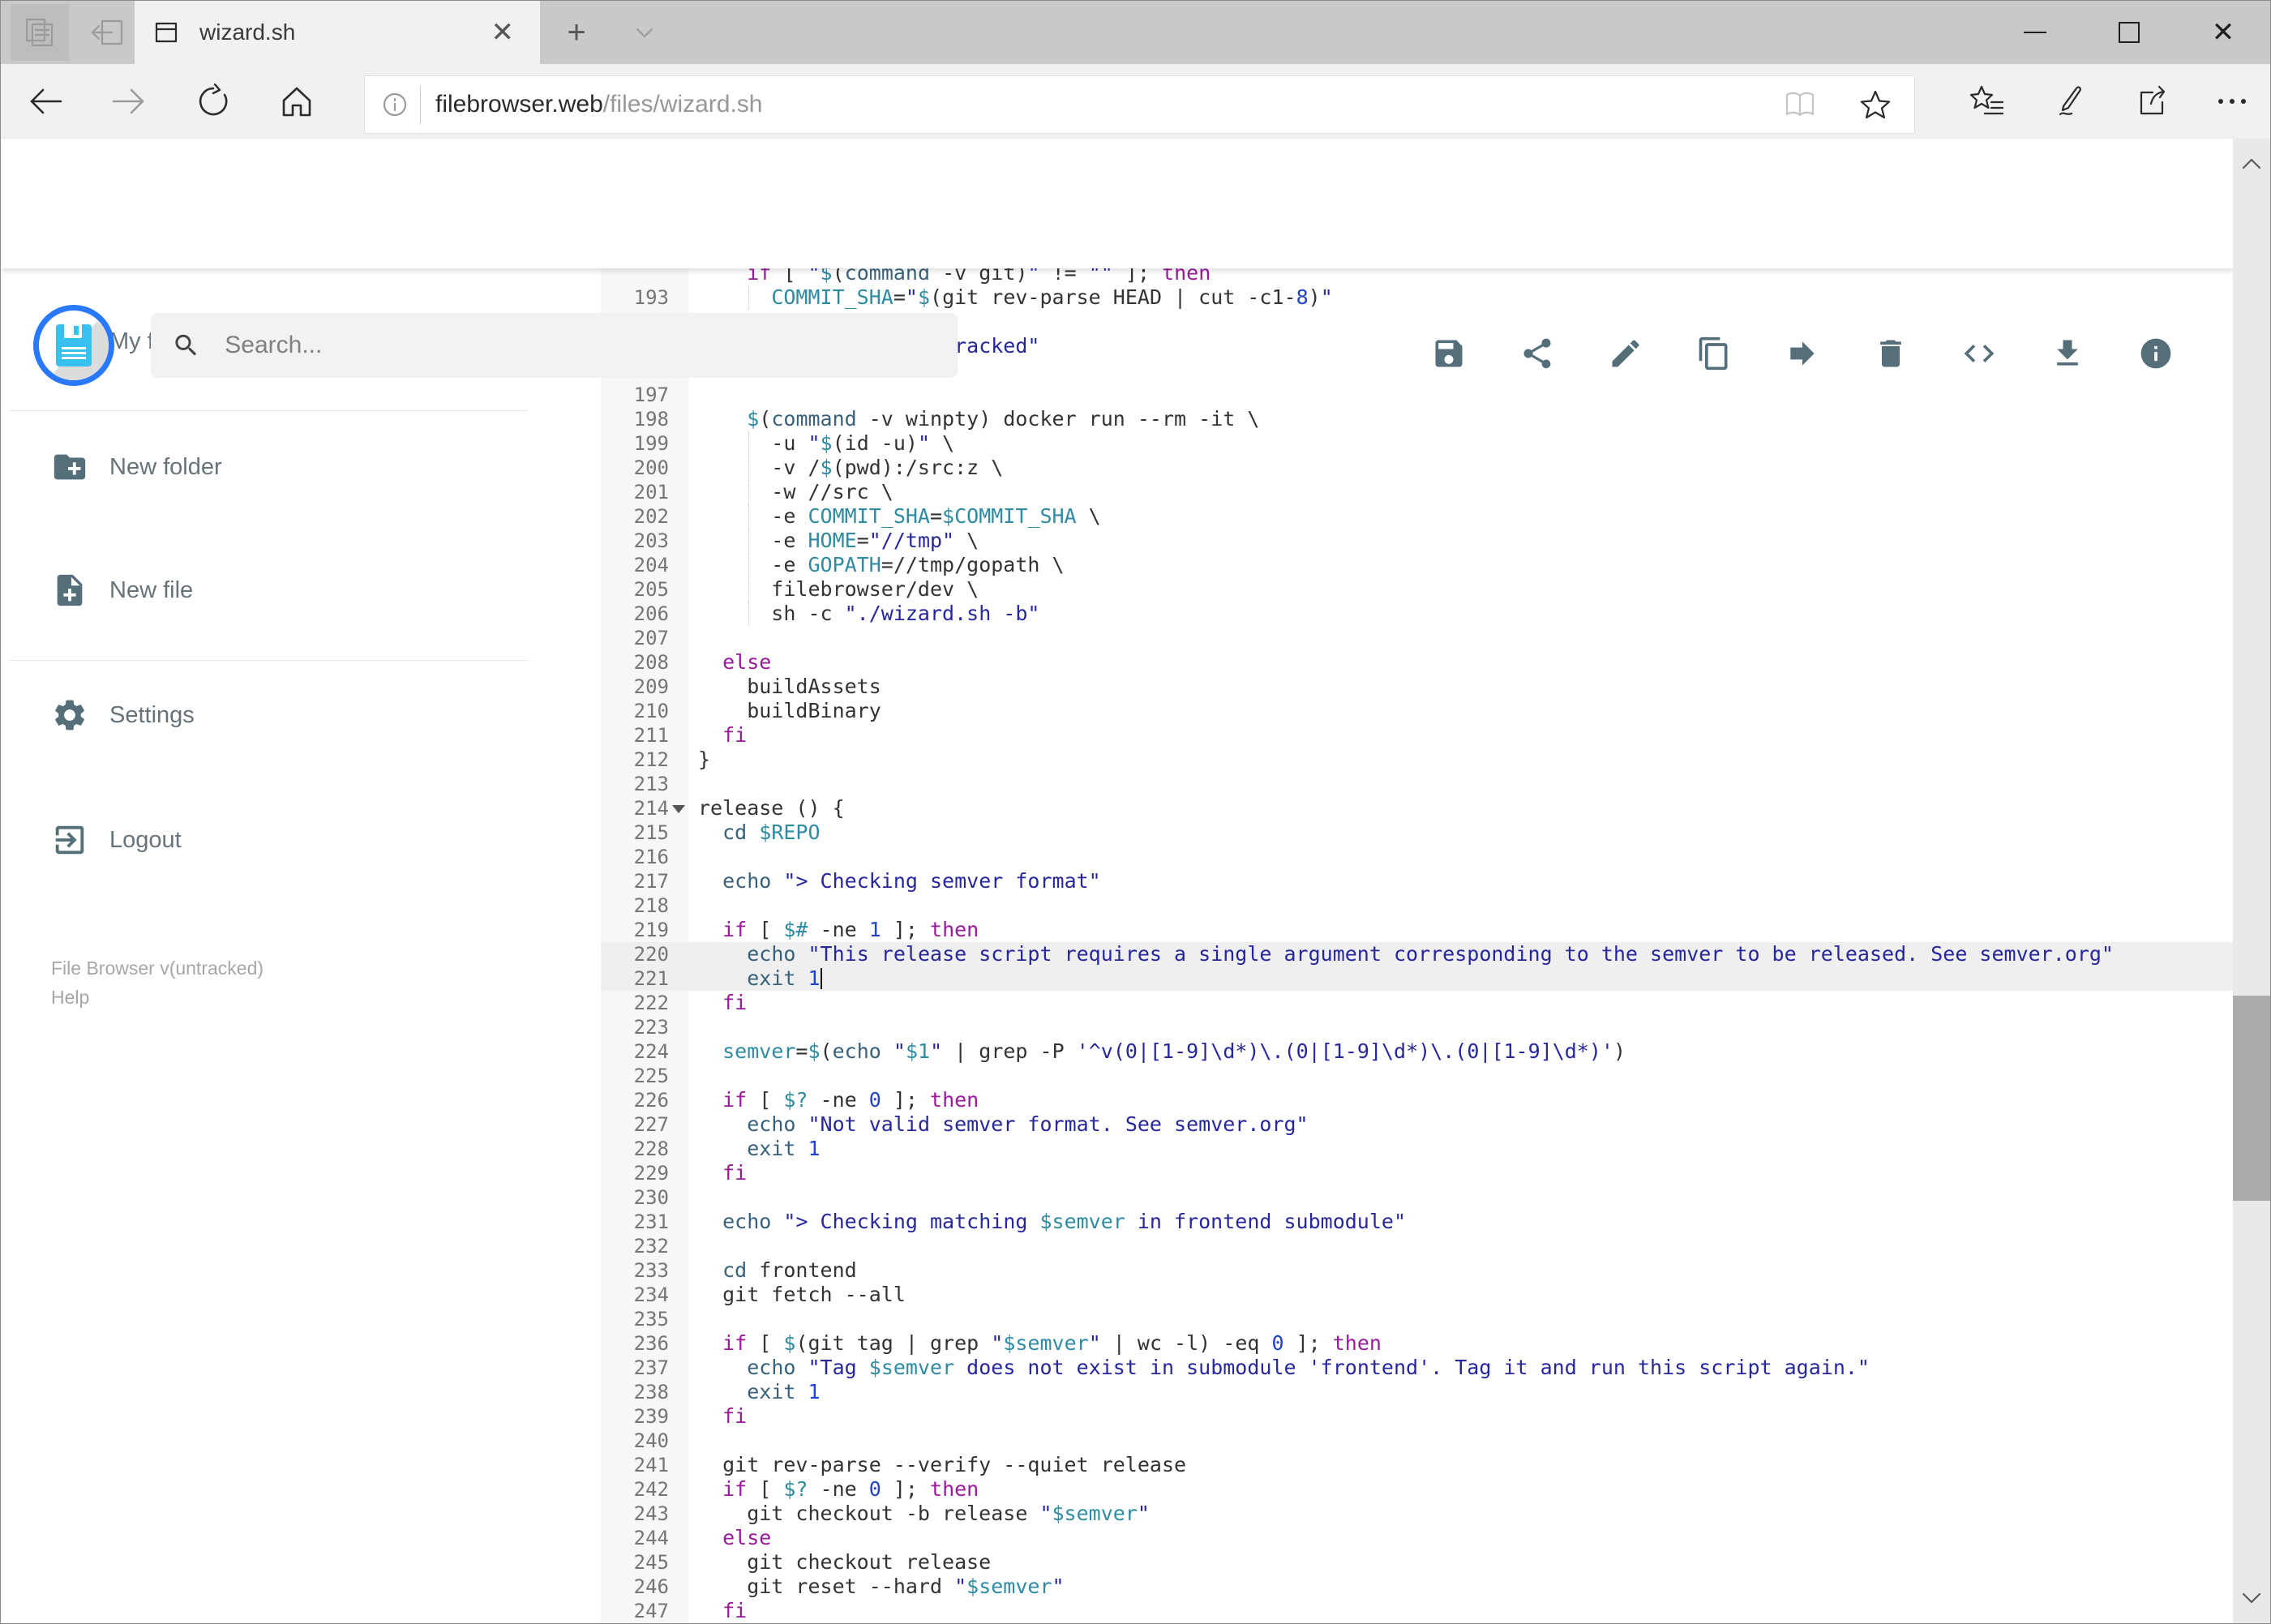  Describe the element at coordinates (1537, 353) in the screenshot. I see `share-button` at that location.